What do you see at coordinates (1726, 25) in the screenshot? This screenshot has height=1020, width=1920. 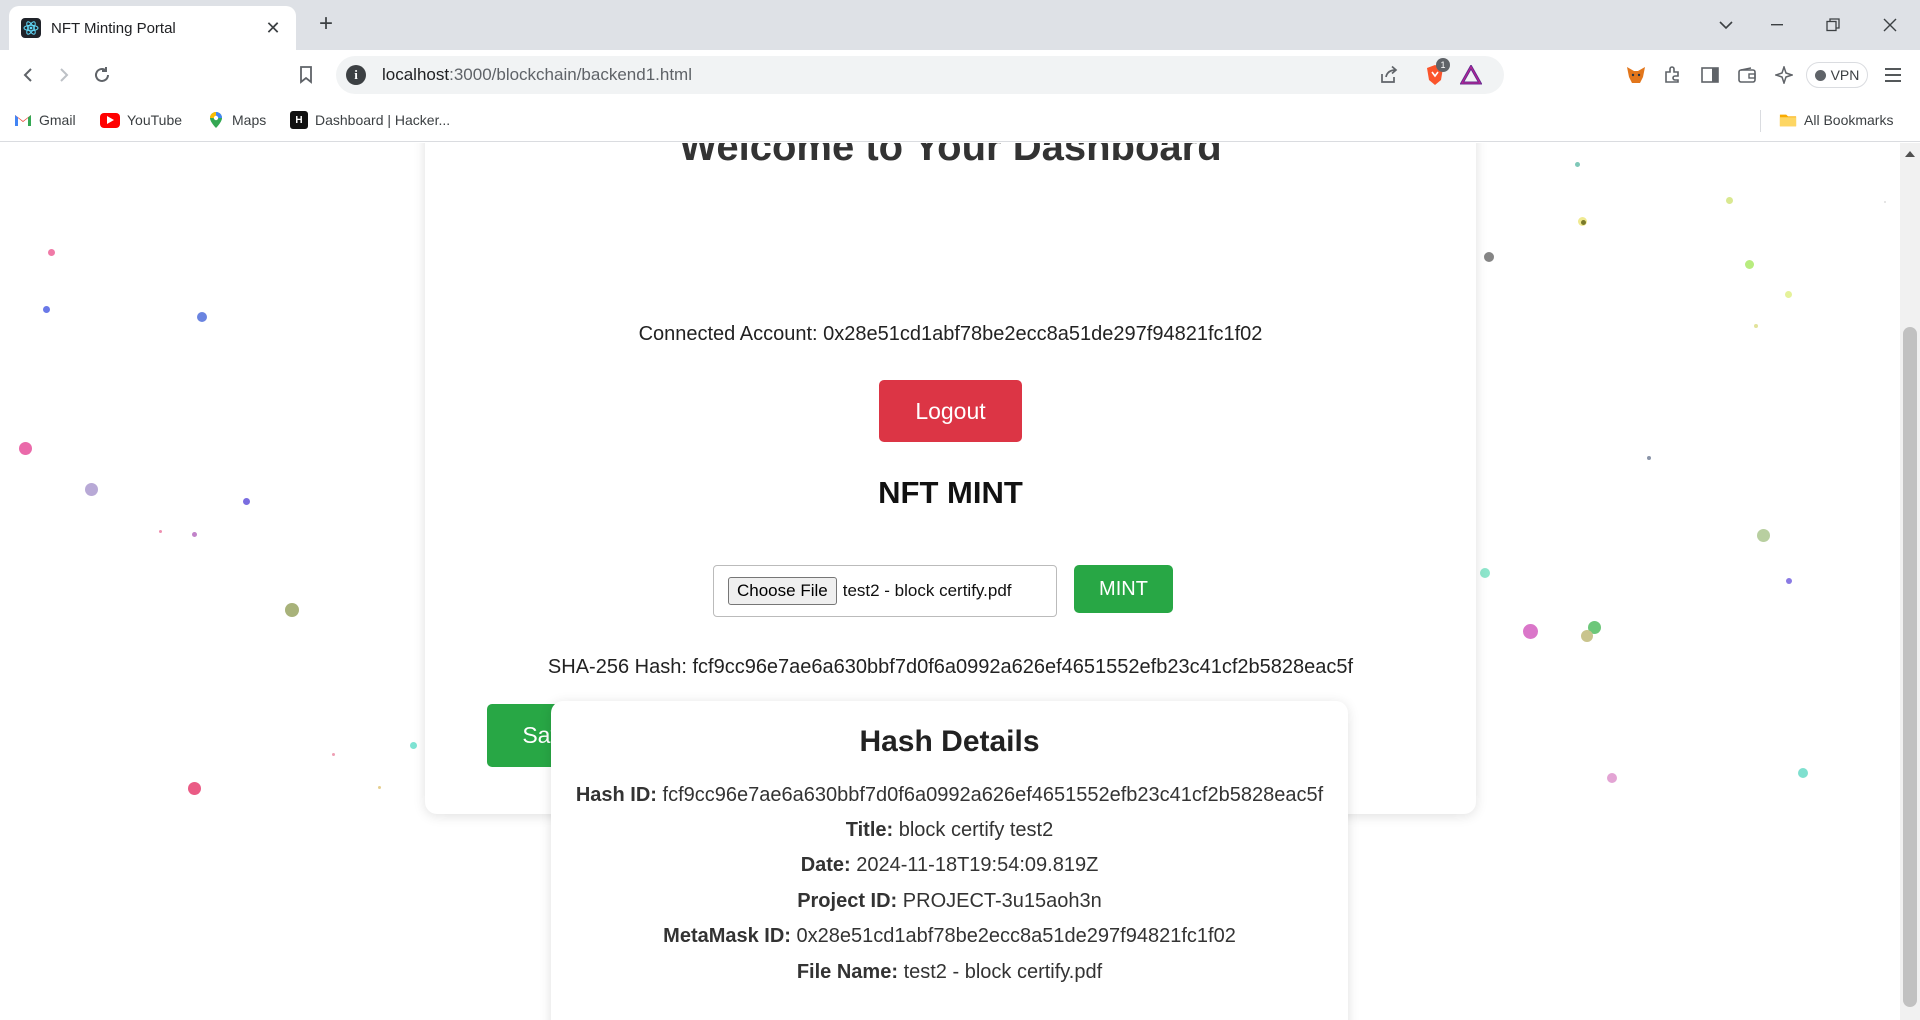 I see `tab-search-icon` at bounding box center [1726, 25].